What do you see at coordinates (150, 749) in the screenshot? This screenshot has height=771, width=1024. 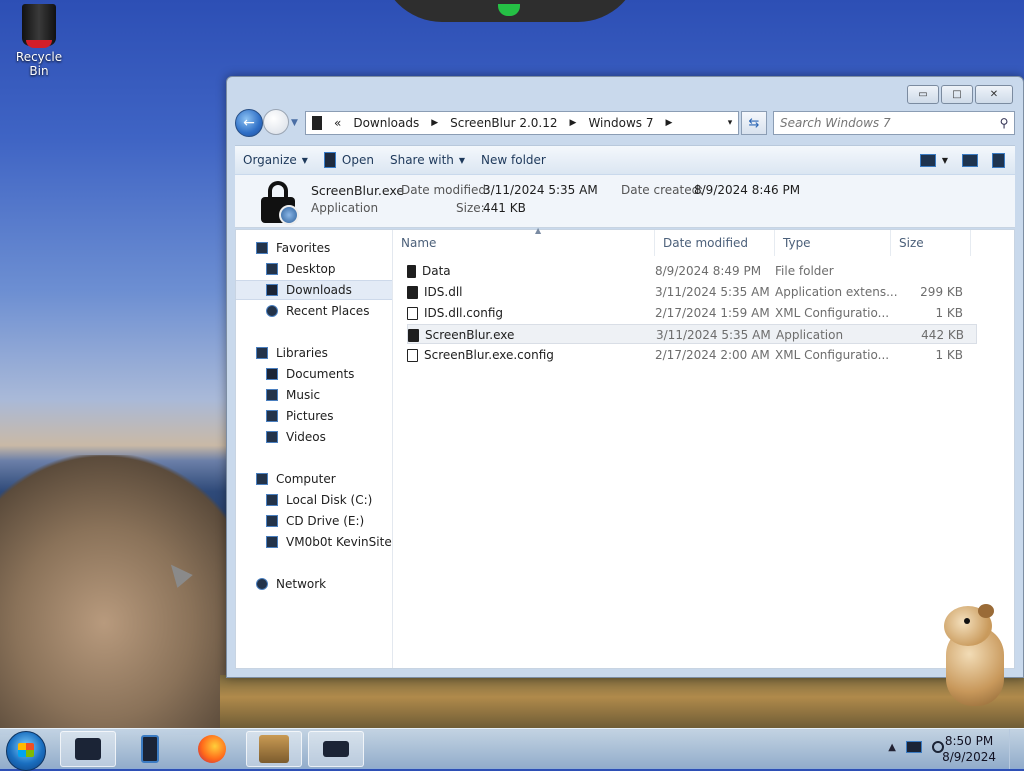 I see `taskbar-app-tablet` at bounding box center [150, 749].